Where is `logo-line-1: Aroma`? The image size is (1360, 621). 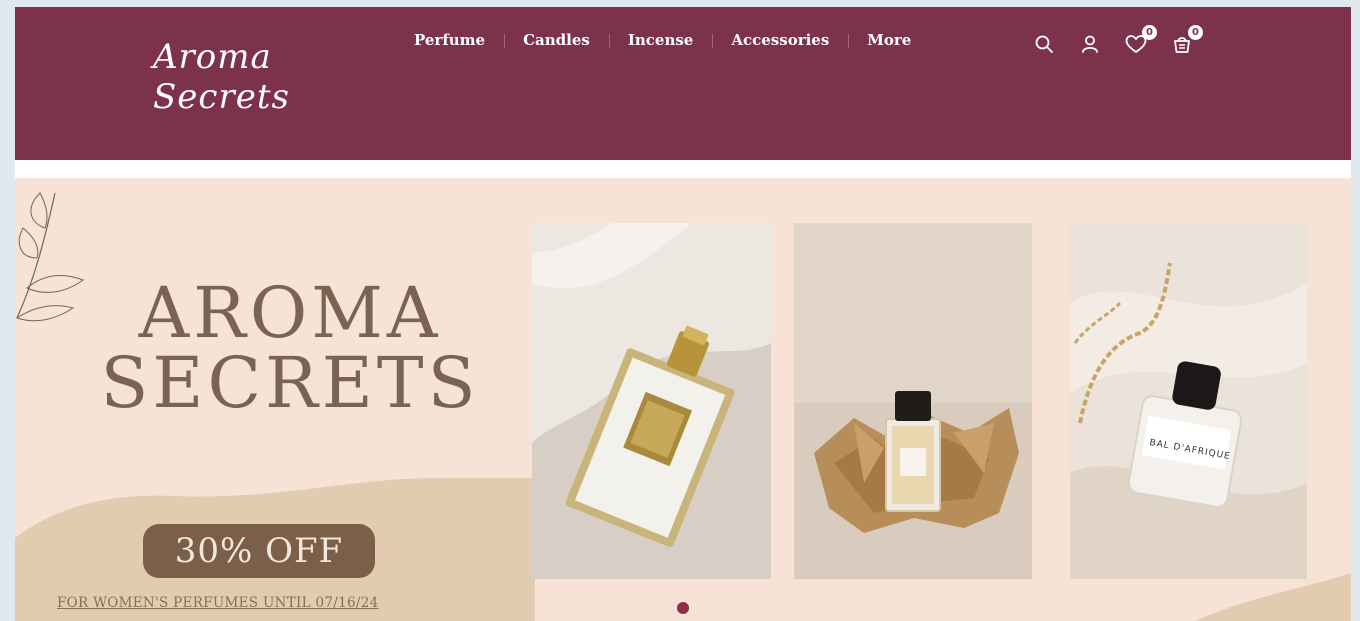
logo-line-1: Aroma is located at coordinates (212, 57).